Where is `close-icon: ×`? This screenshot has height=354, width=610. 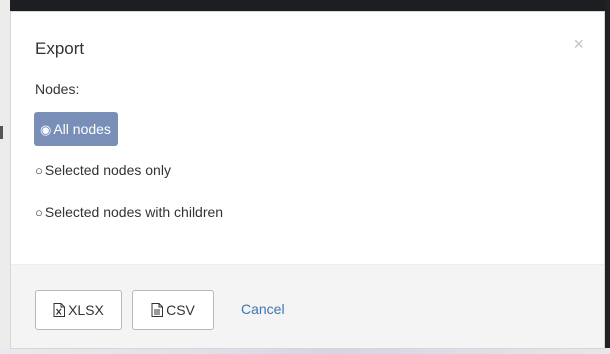
close-icon: × is located at coordinates (578, 44).